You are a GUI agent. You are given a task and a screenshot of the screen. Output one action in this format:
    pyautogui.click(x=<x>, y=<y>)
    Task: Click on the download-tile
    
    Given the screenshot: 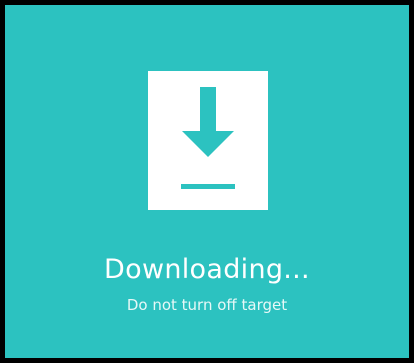 What is the action you would take?
    pyautogui.click(x=208, y=140)
    